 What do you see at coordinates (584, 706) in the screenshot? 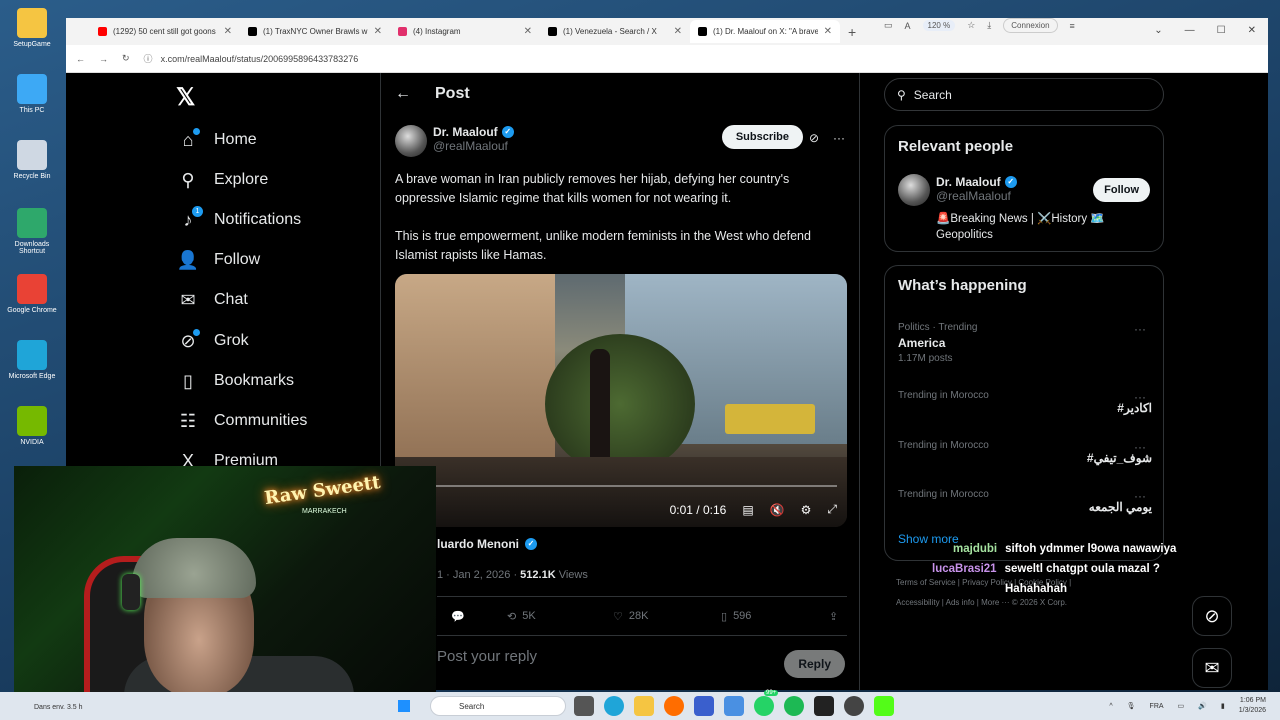
I see `task-view-icon` at bounding box center [584, 706].